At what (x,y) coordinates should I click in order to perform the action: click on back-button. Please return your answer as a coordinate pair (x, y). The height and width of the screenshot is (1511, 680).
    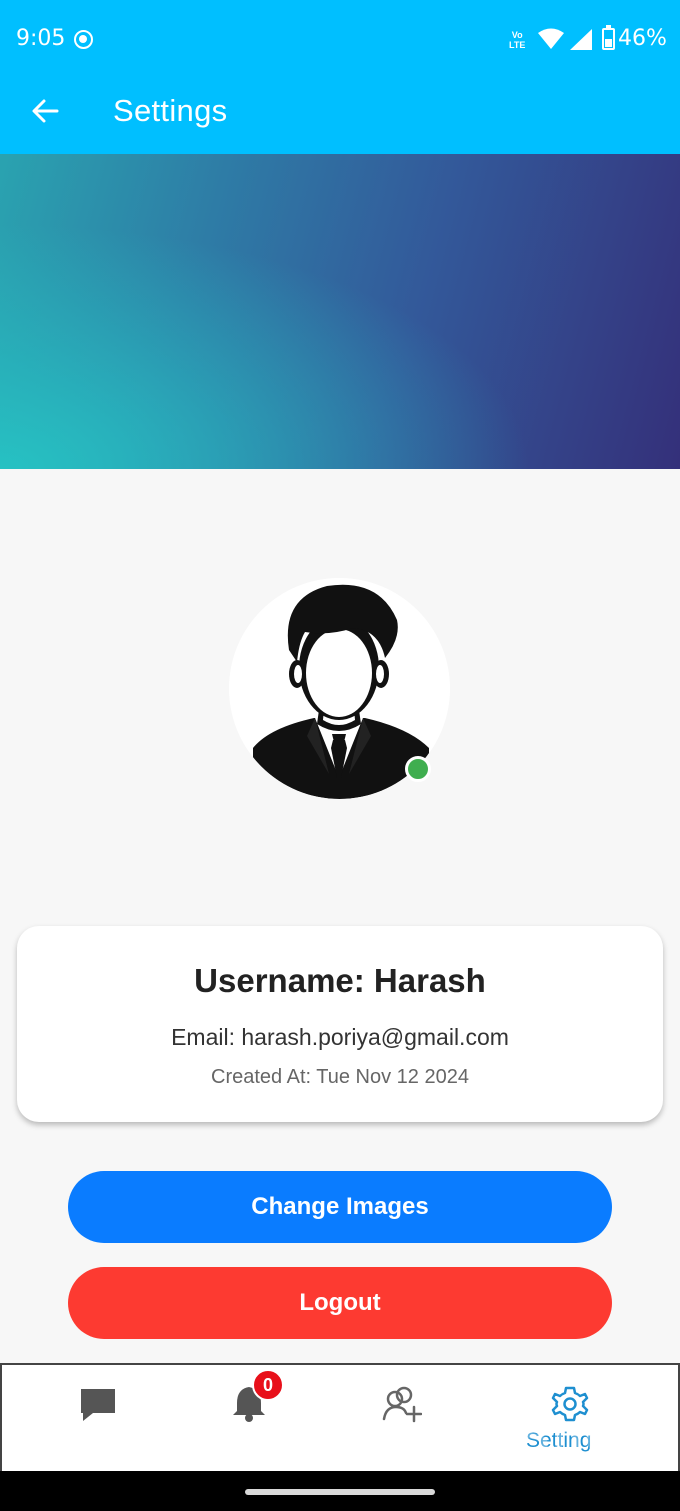
    Looking at the image, I should click on (45, 111).